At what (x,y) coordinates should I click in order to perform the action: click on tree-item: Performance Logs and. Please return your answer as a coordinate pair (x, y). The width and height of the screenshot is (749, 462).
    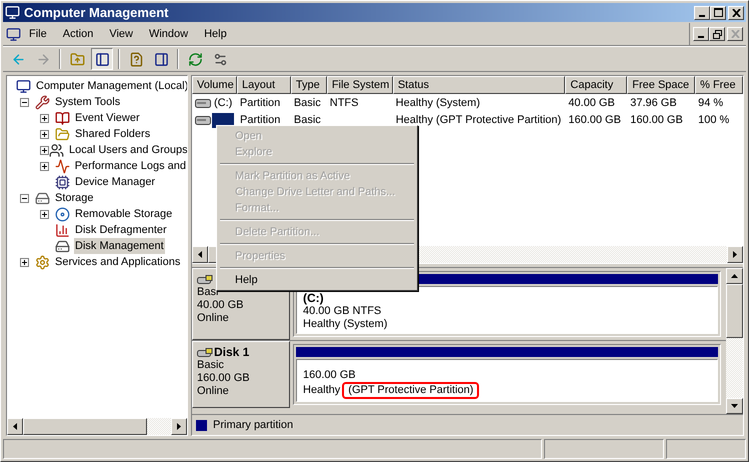
    Looking at the image, I should click on (130, 166).